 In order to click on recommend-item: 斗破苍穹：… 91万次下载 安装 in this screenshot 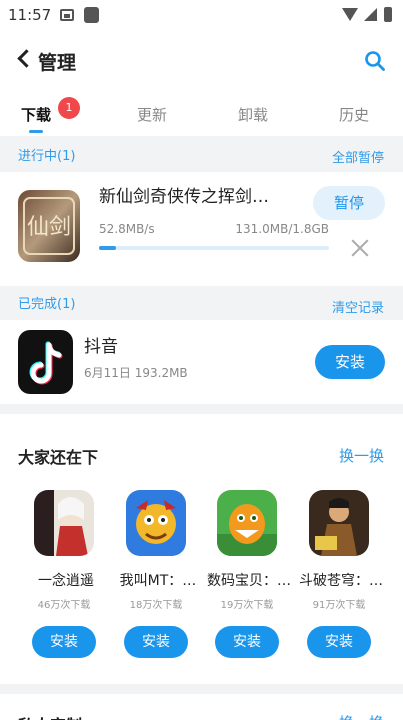, I will do `click(338, 575)`.